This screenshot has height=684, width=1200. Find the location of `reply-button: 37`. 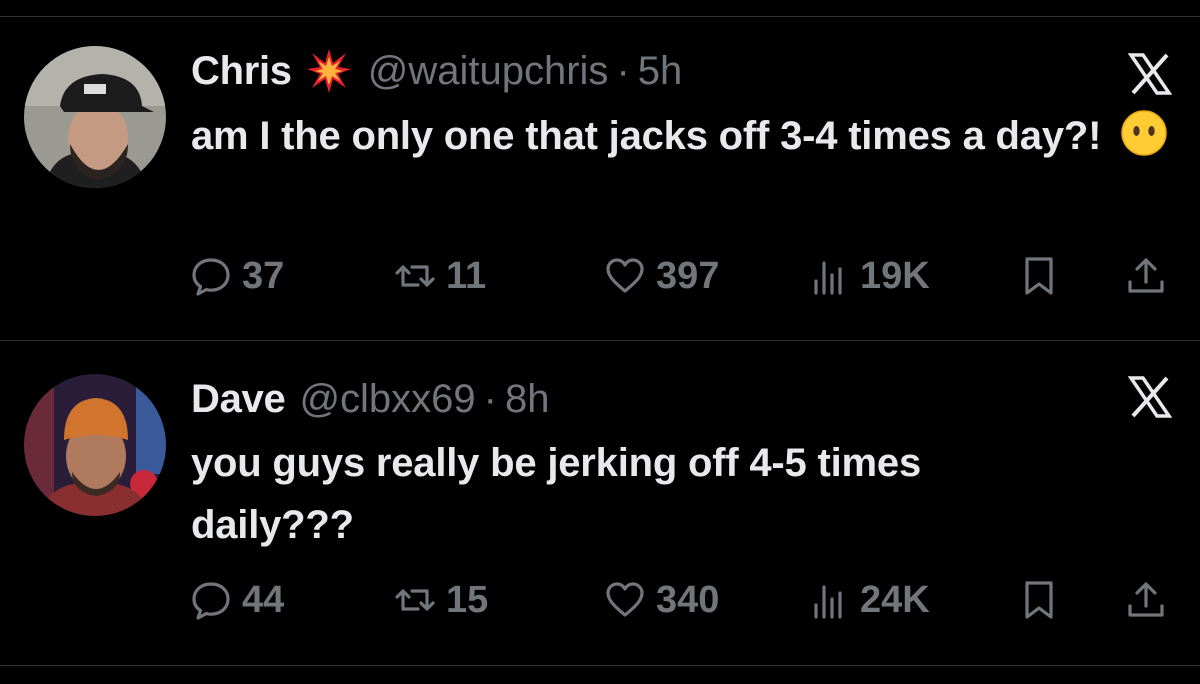

reply-button: 37 is located at coordinates (237, 276).